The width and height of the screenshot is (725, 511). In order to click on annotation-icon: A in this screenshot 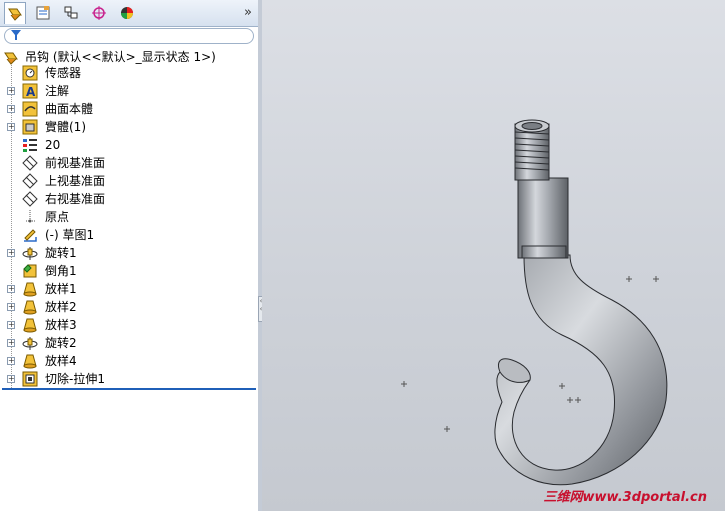, I will do `click(30, 91)`.